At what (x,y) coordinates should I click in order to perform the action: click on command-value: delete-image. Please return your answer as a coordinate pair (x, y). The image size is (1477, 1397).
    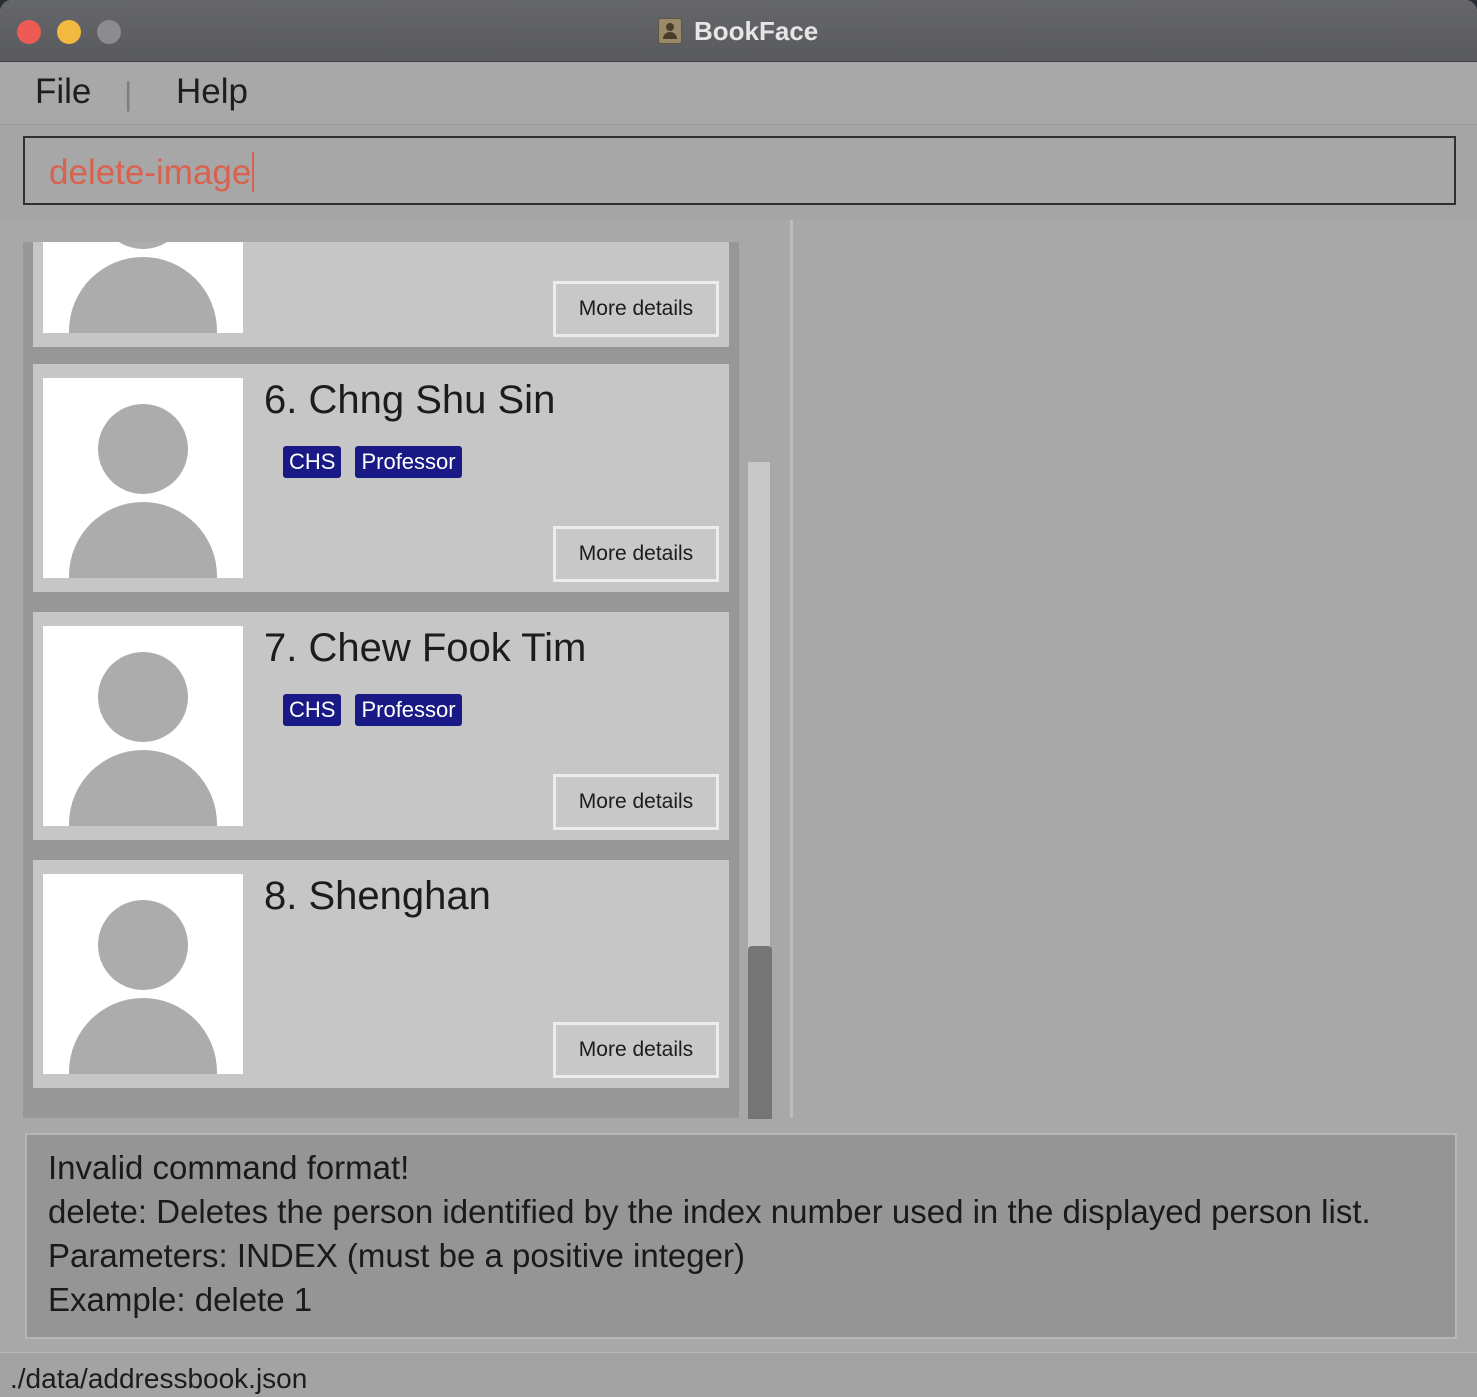
    Looking at the image, I should click on (150, 172).